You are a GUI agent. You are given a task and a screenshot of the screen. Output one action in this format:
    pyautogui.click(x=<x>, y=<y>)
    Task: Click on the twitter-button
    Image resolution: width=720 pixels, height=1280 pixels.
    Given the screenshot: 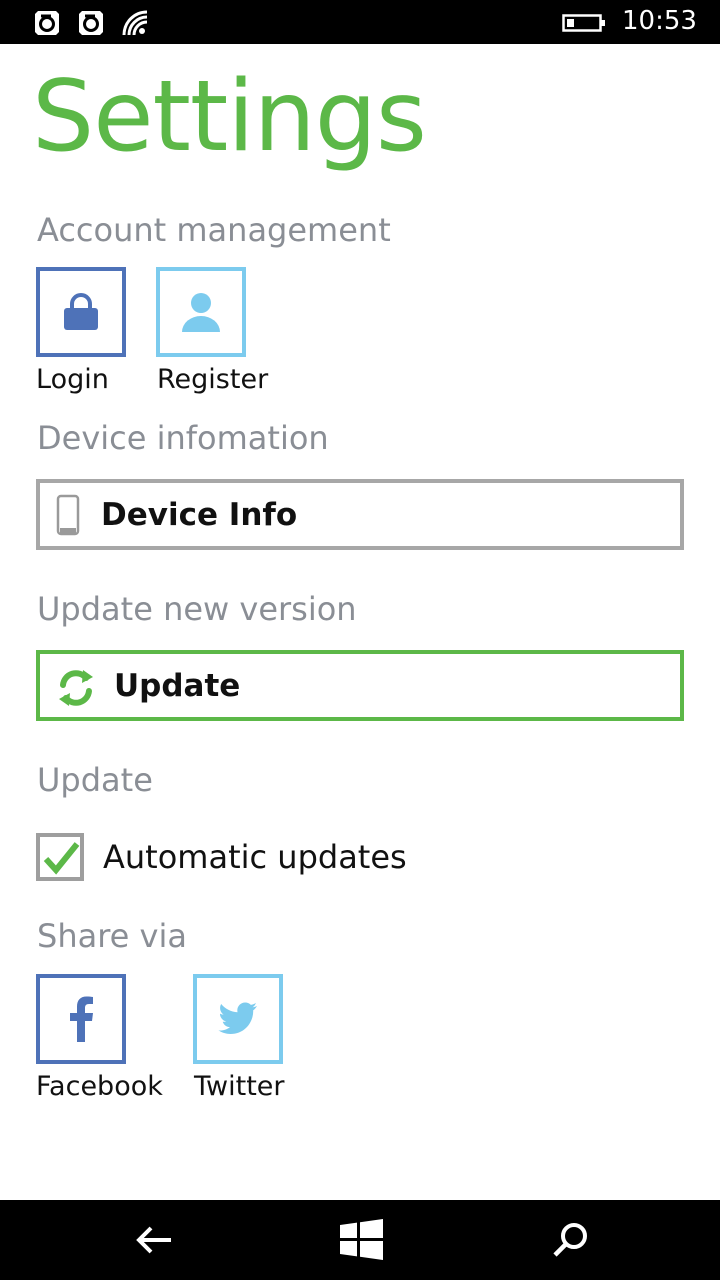 What is the action you would take?
    pyautogui.click(x=238, y=1019)
    